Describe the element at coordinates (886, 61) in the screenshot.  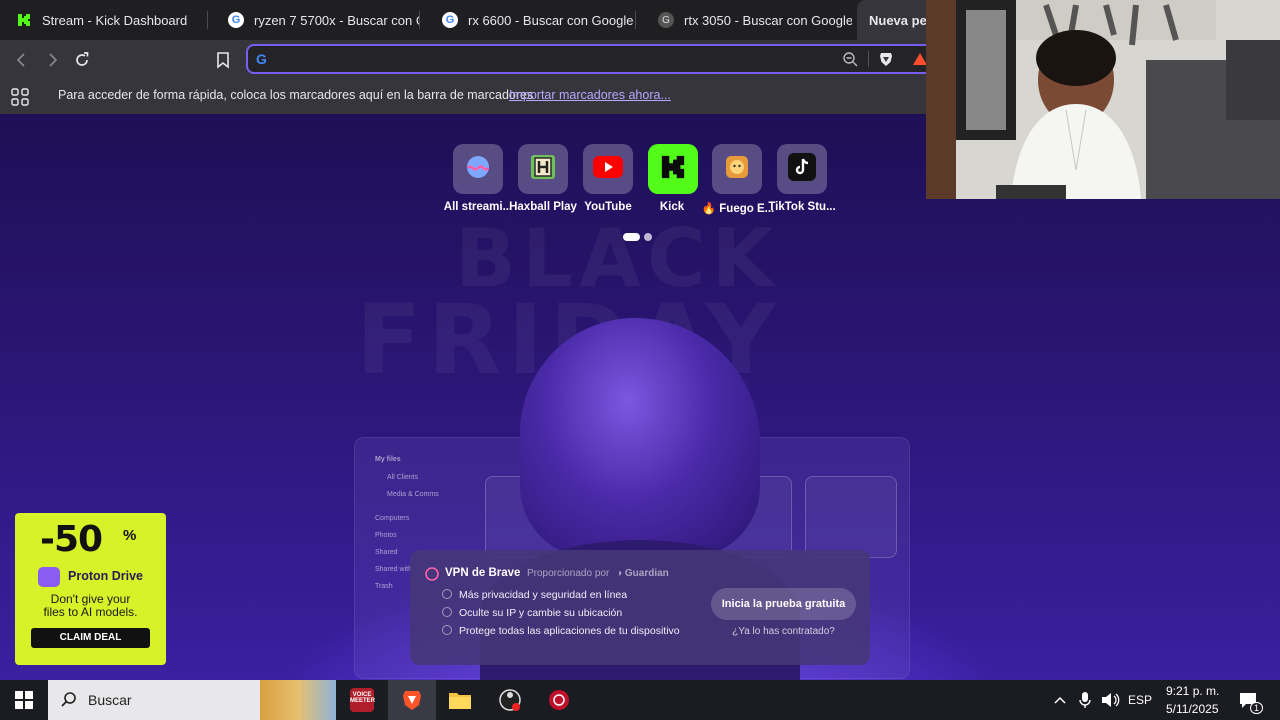
I see `brave-shields-icon` at that location.